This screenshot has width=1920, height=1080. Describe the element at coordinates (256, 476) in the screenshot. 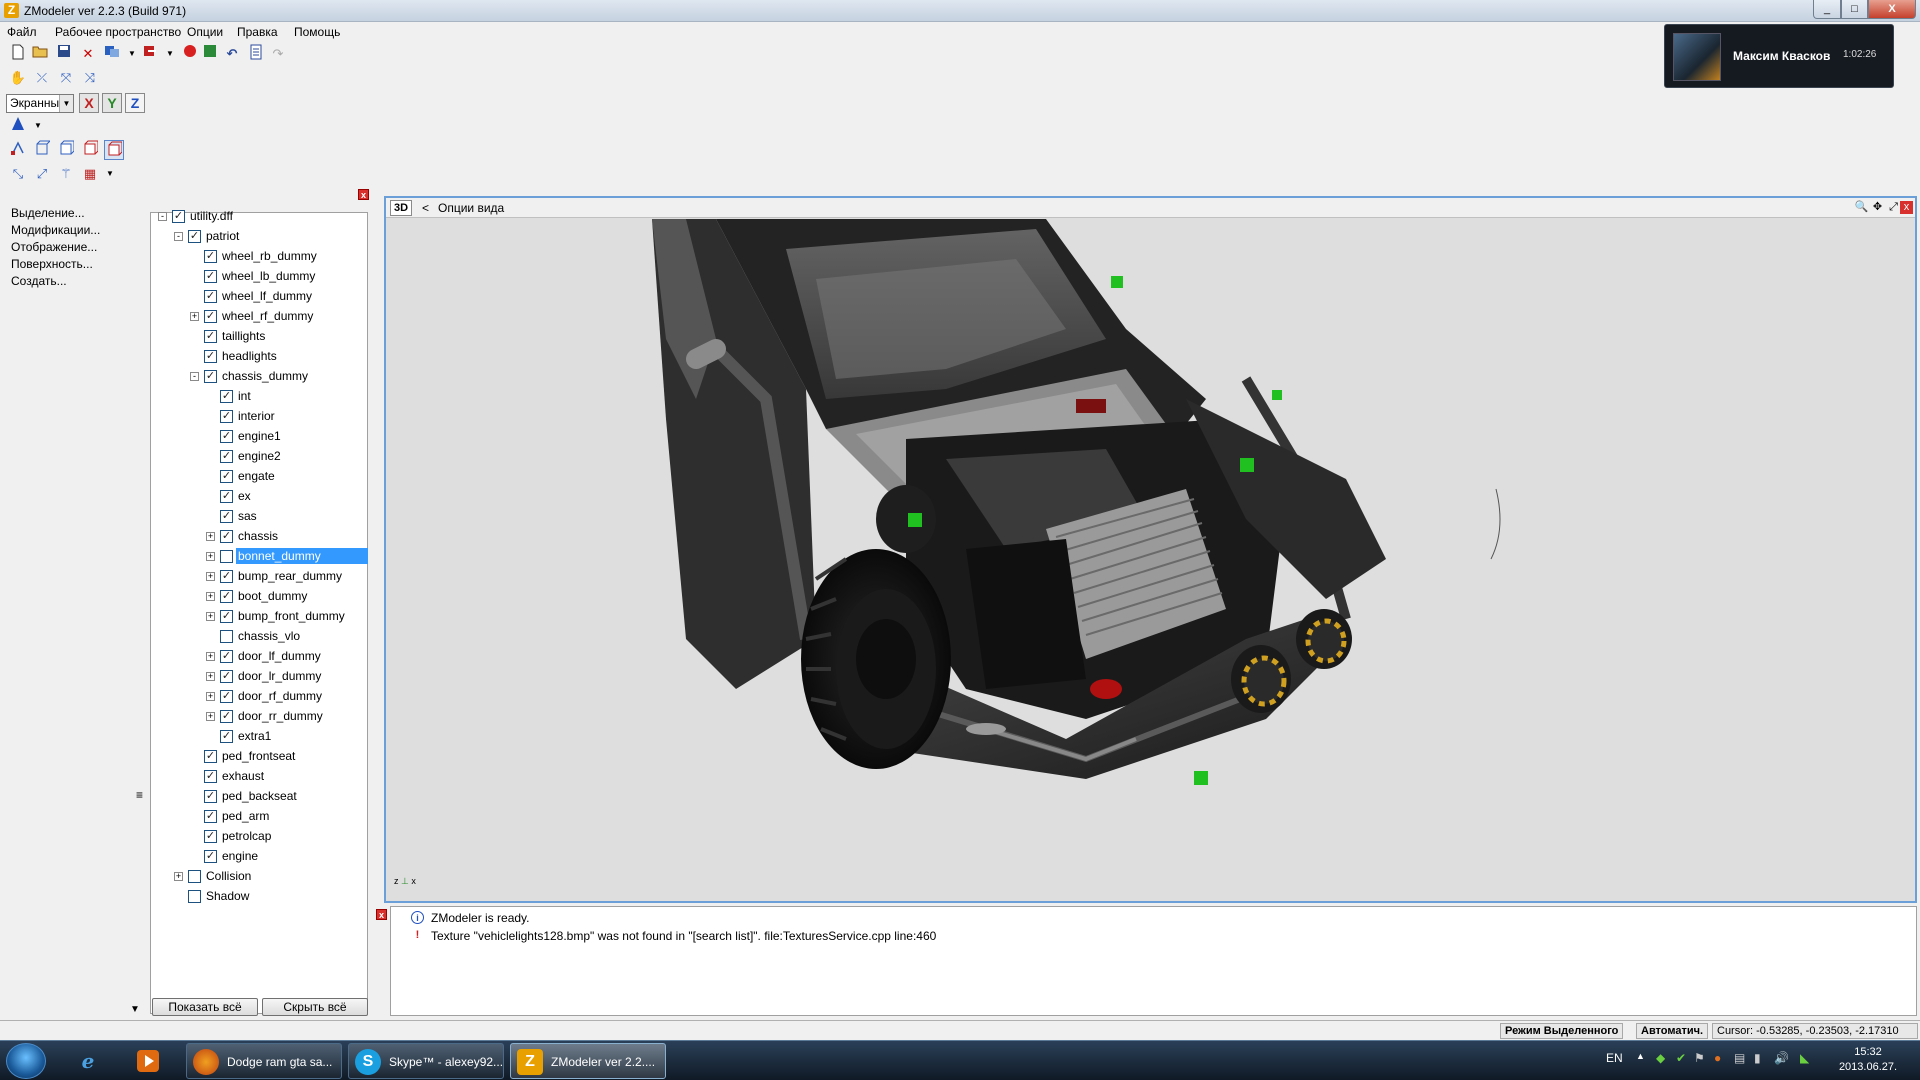

I see `tree-node-label: engate` at that location.